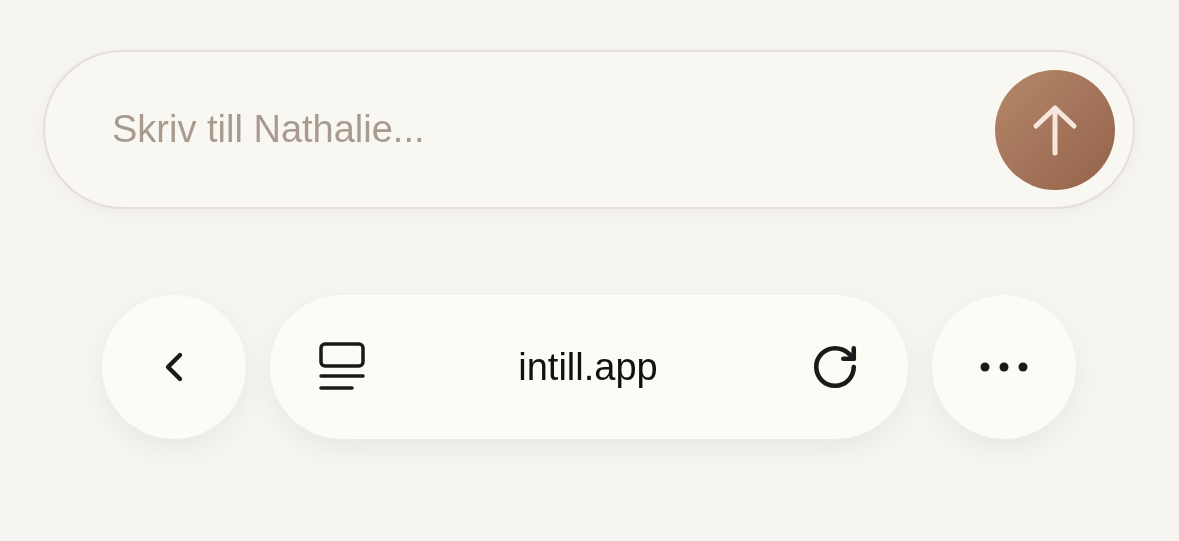 This screenshot has width=1179, height=541. I want to click on reader-icon, so click(342, 367).